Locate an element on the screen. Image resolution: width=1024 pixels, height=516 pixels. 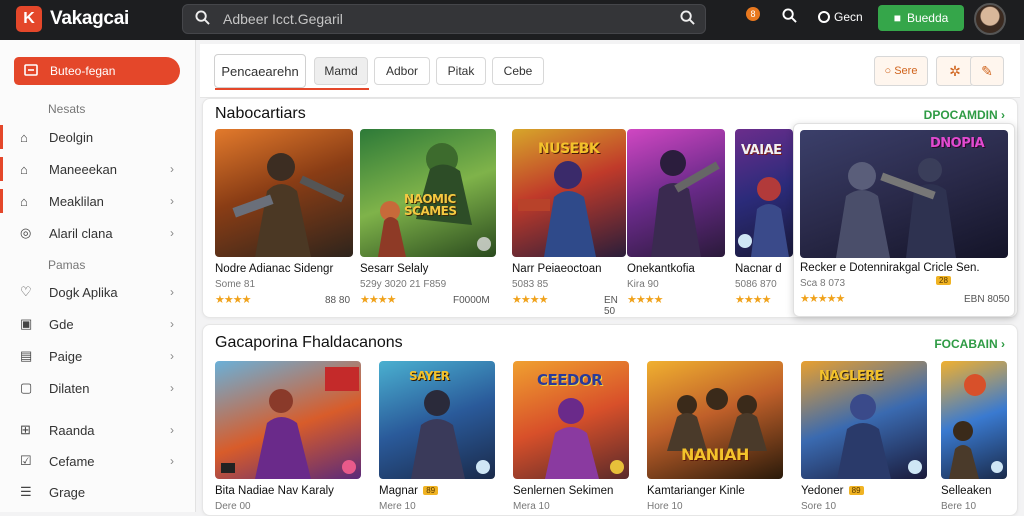
tab: Cebe is located at coordinates (518, 71).